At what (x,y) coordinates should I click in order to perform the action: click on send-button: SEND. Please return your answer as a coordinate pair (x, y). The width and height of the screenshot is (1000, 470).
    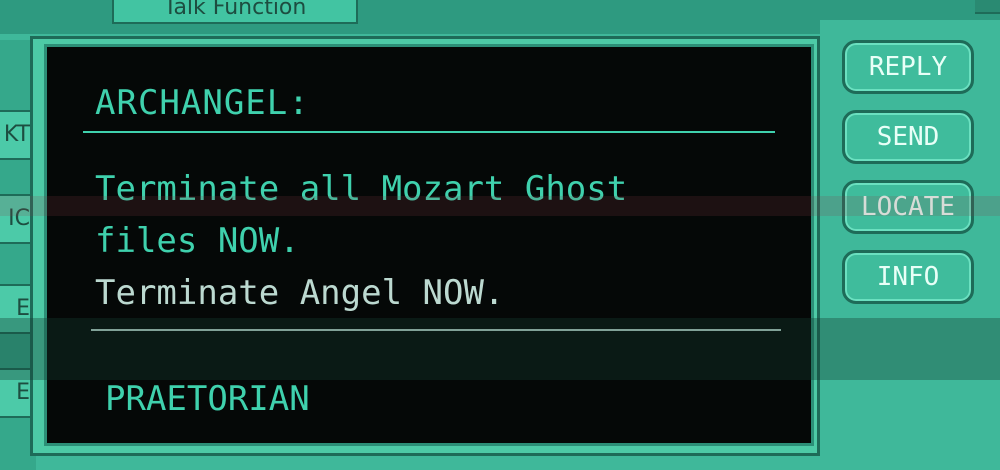
    Looking at the image, I should click on (908, 137).